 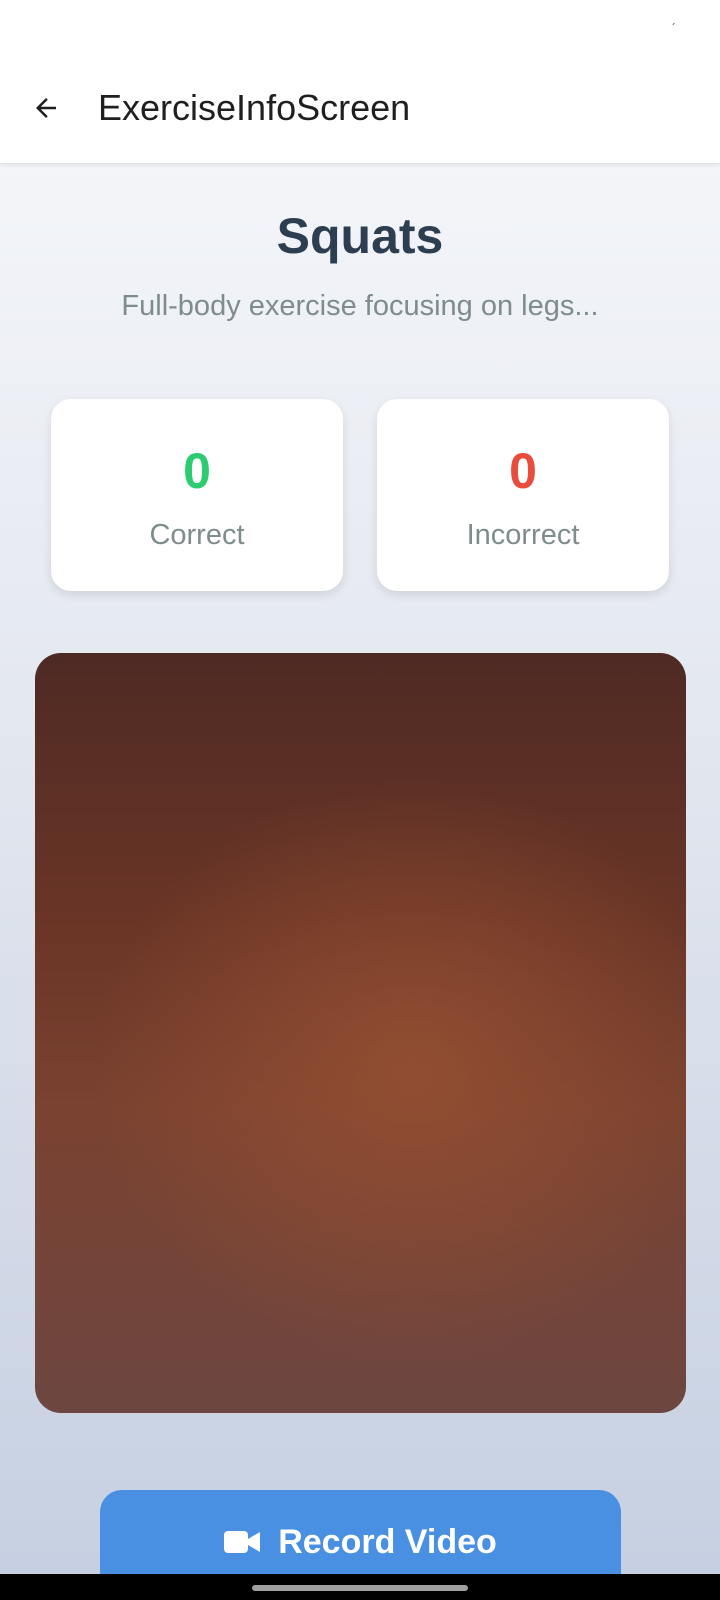 I want to click on back-button, so click(x=46, y=108).